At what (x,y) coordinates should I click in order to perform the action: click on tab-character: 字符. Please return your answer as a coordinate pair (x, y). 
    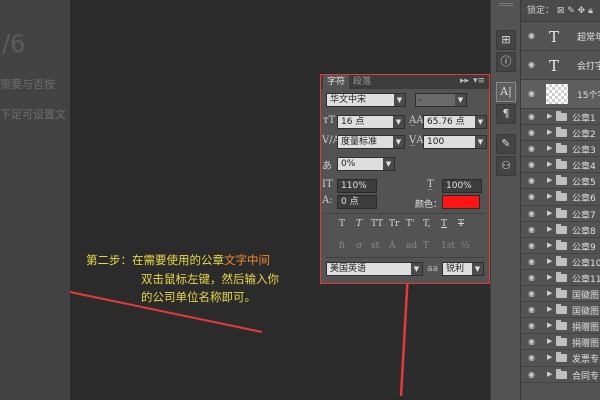
    Looking at the image, I should click on (336, 82).